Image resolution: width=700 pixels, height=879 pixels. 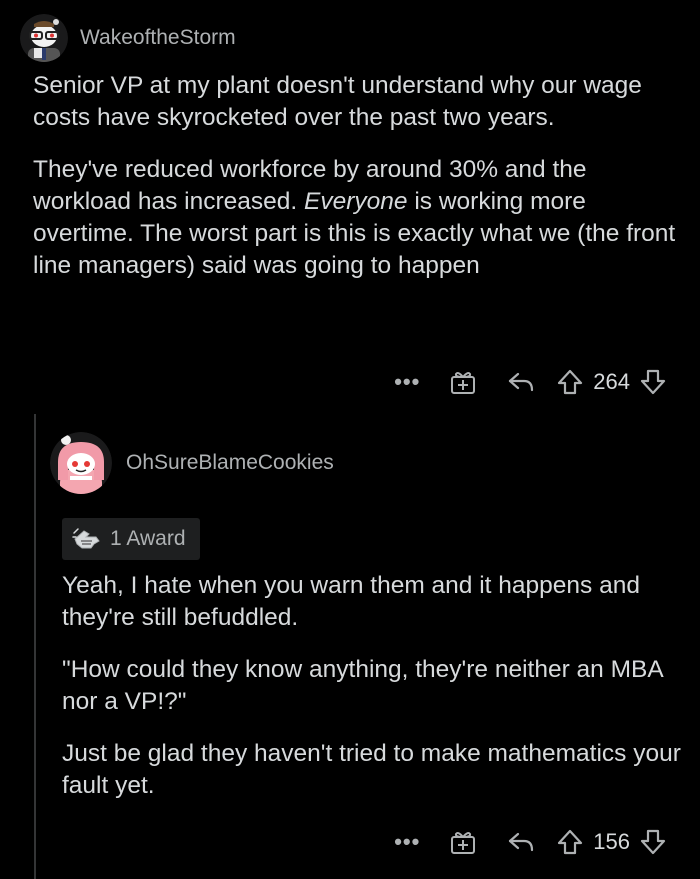 What do you see at coordinates (158, 38) in the screenshot?
I see `username: WakeoftheStorm` at bounding box center [158, 38].